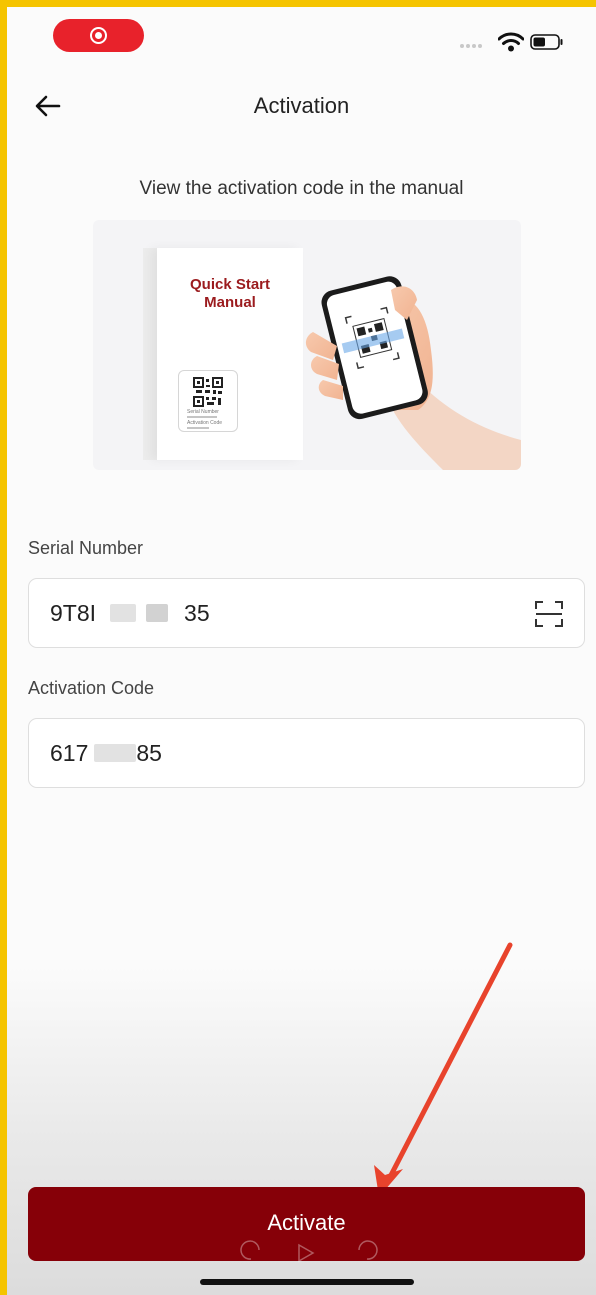  What do you see at coordinates (301, 188) in the screenshot?
I see `instruction-text: View the activation code in the manual` at bounding box center [301, 188].